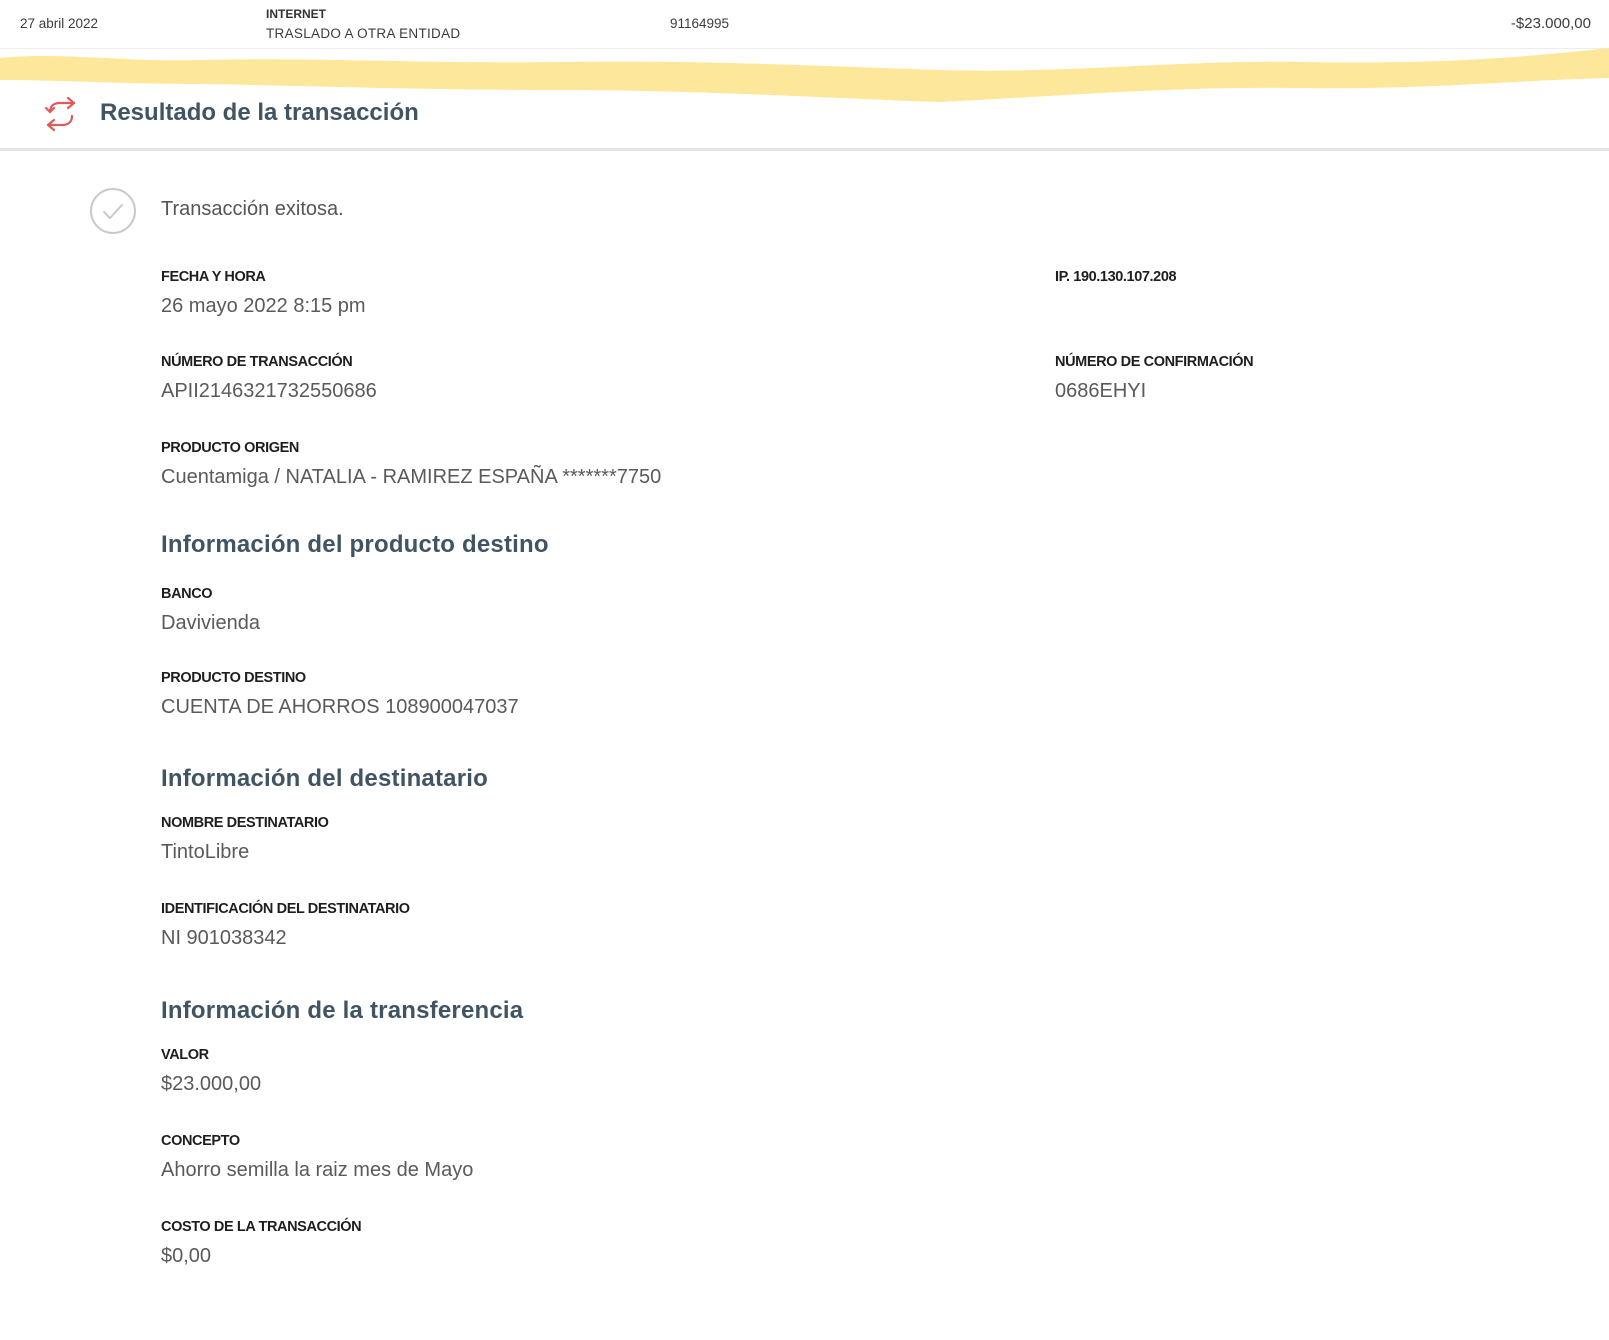  I want to click on field-value: Davivienda, so click(210, 623).